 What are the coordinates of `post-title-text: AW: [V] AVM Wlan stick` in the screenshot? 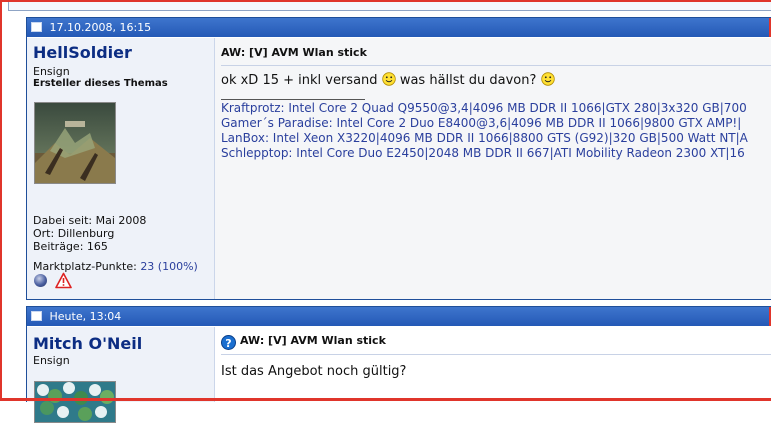 It's located at (313, 340).